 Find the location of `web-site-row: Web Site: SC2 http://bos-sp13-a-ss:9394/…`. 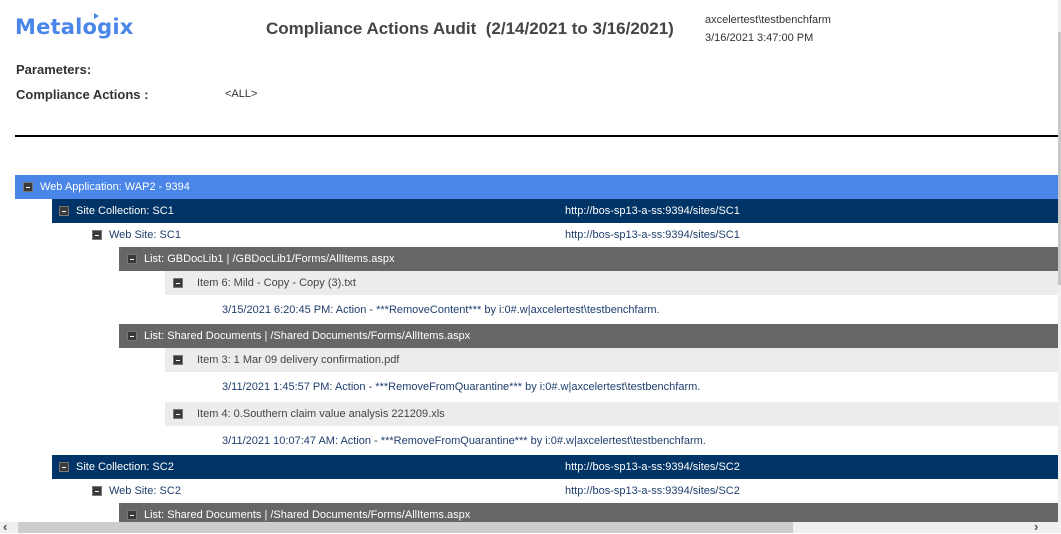

web-site-row: Web Site: SC2 http://bos-sp13-a-ss:9394/… is located at coordinates (555, 491).